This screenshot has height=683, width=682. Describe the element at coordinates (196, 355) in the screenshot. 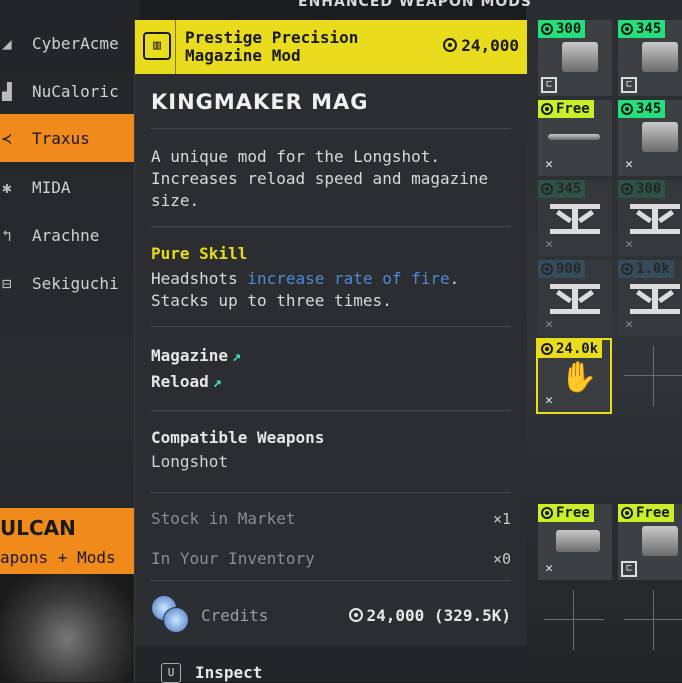

I see `stat-magazine: Magazine ↗` at that location.